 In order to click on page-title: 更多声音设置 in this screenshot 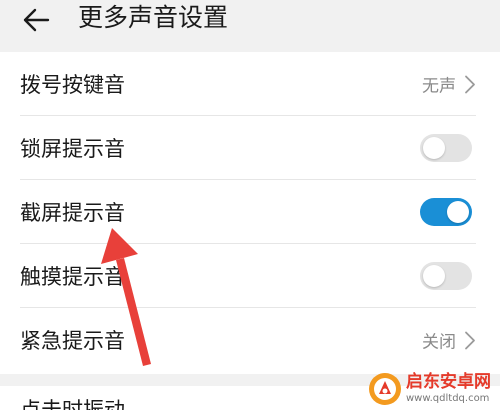, I will do `click(153, 17)`.